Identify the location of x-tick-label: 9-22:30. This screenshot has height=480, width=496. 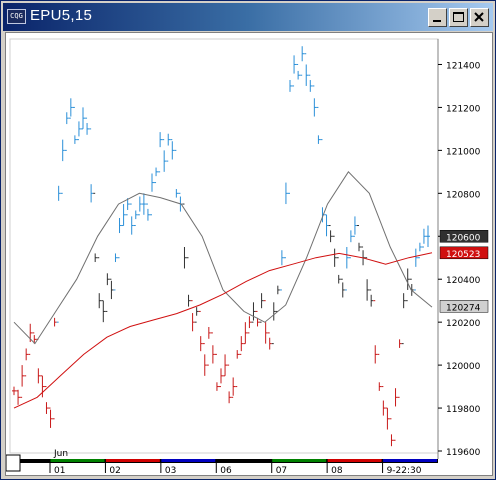
(404, 470).